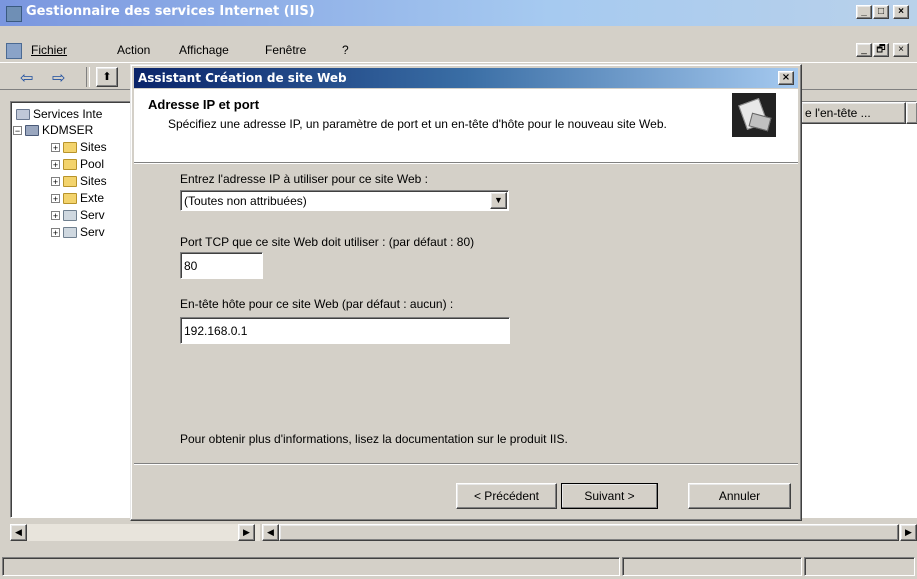 This screenshot has width=917, height=579. Describe the element at coordinates (170, 11) in the screenshot. I see `app-title: Gestionnaire des services Internet (IIS)` at that location.